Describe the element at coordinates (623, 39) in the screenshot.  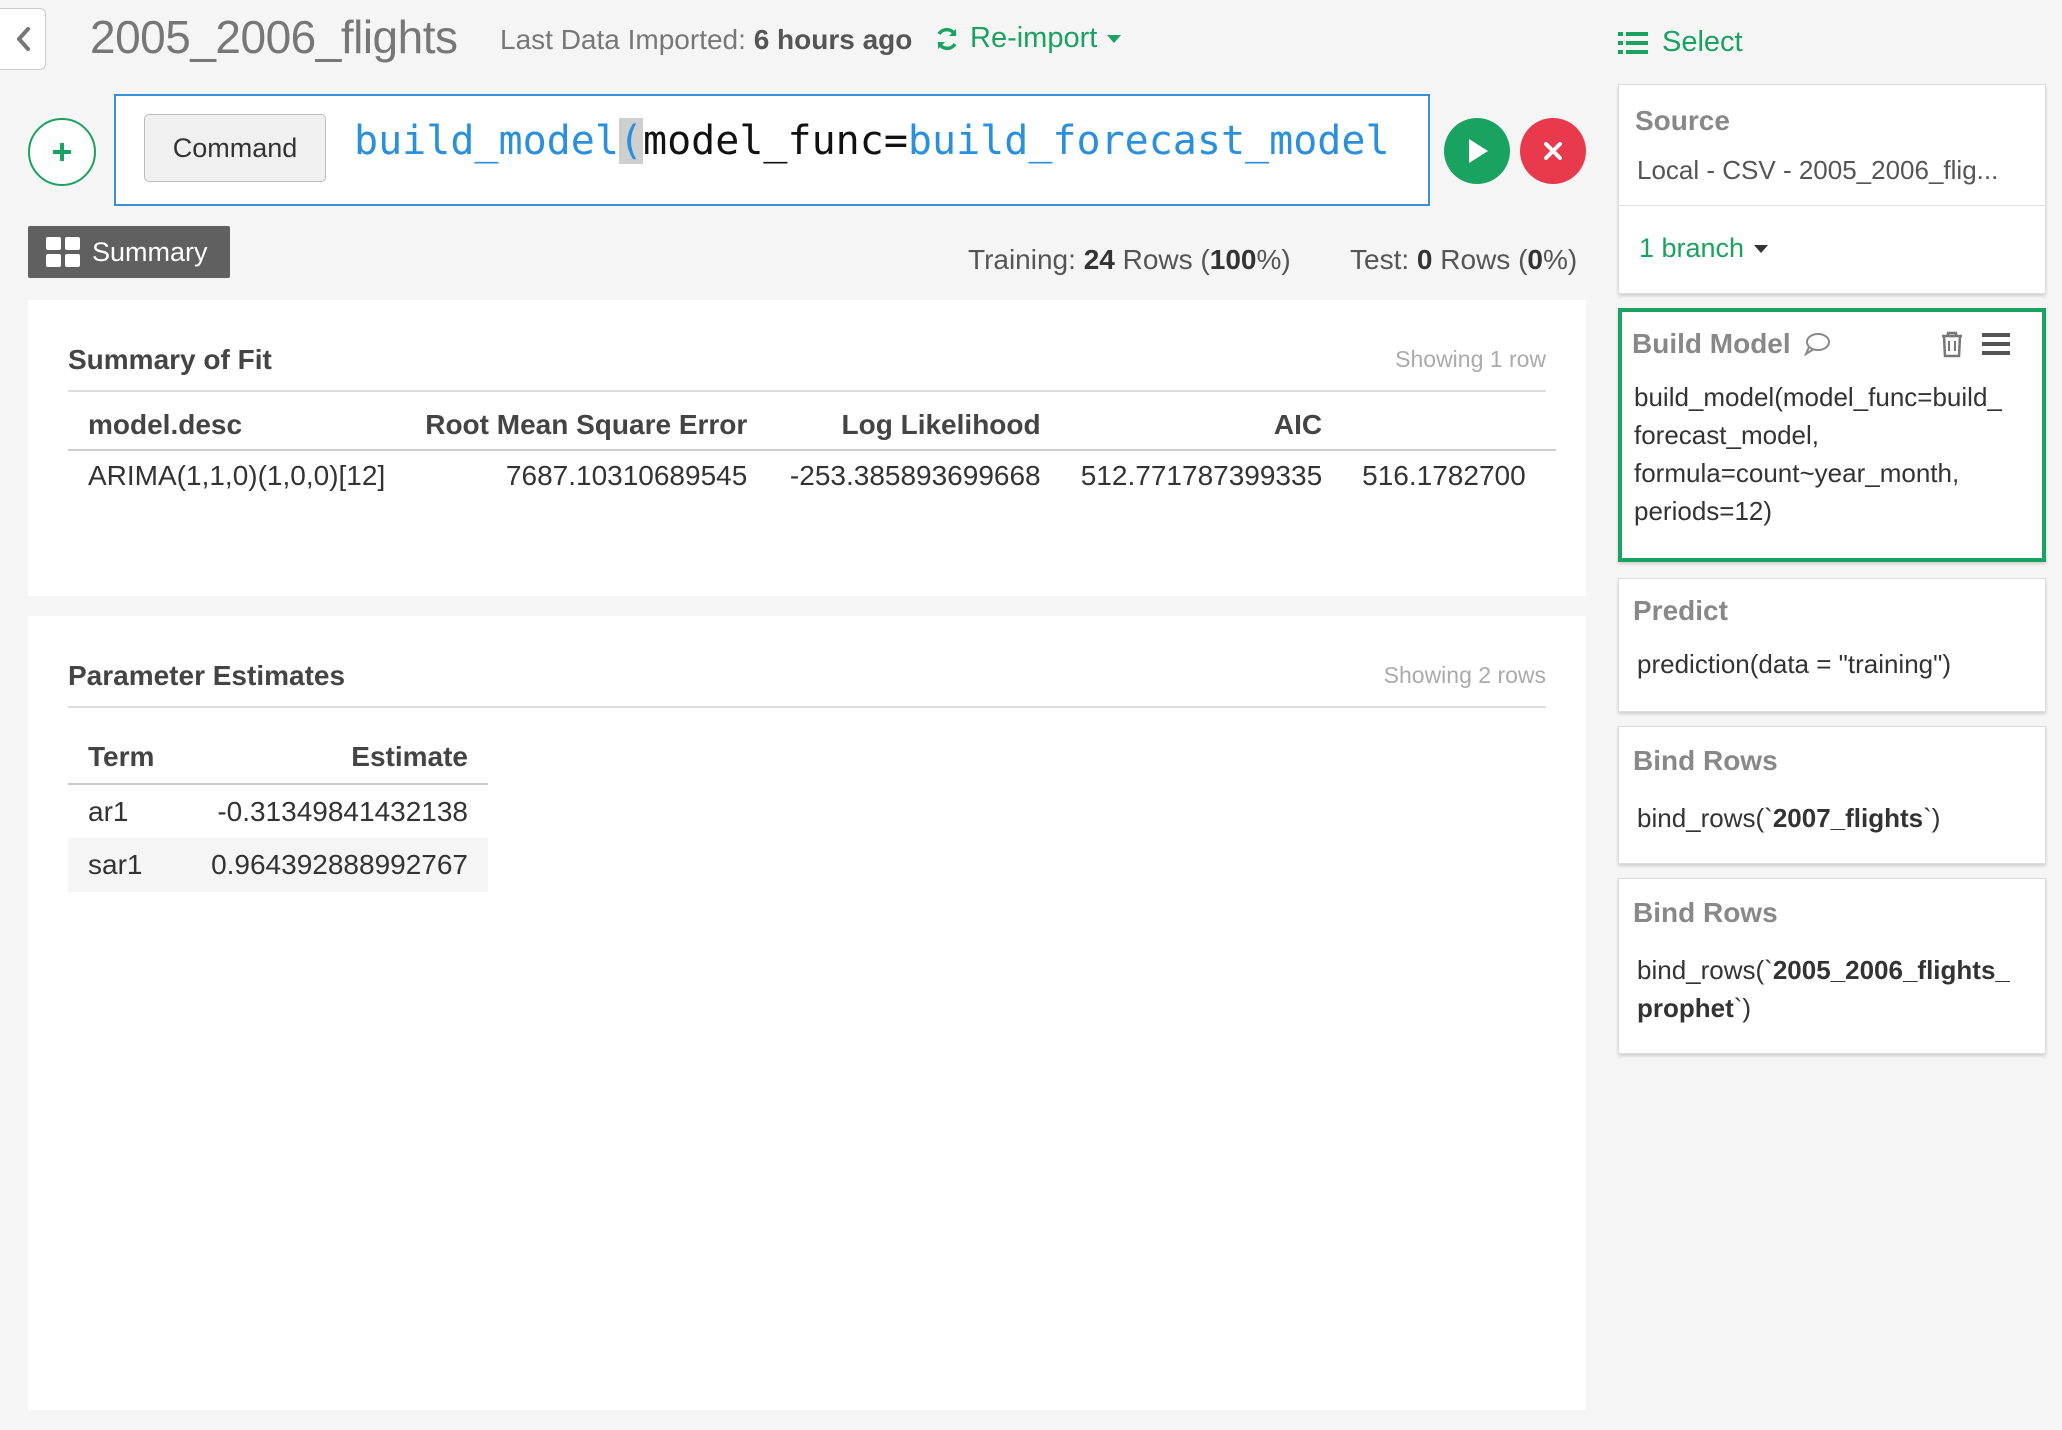
I see `import-label: Last Data Imported:` at that location.